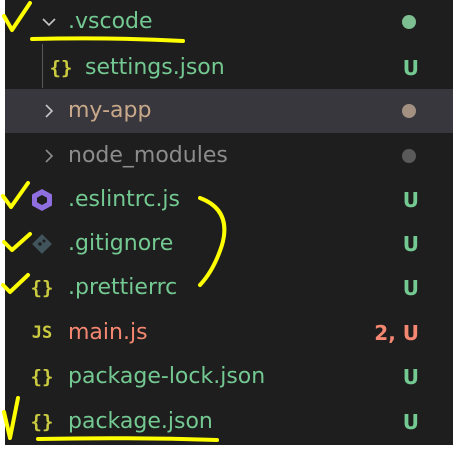  What do you see at coordinates (121, 243) in the screenshot?
I see `file-name: .gitignore` at bounding box center [121, 243].